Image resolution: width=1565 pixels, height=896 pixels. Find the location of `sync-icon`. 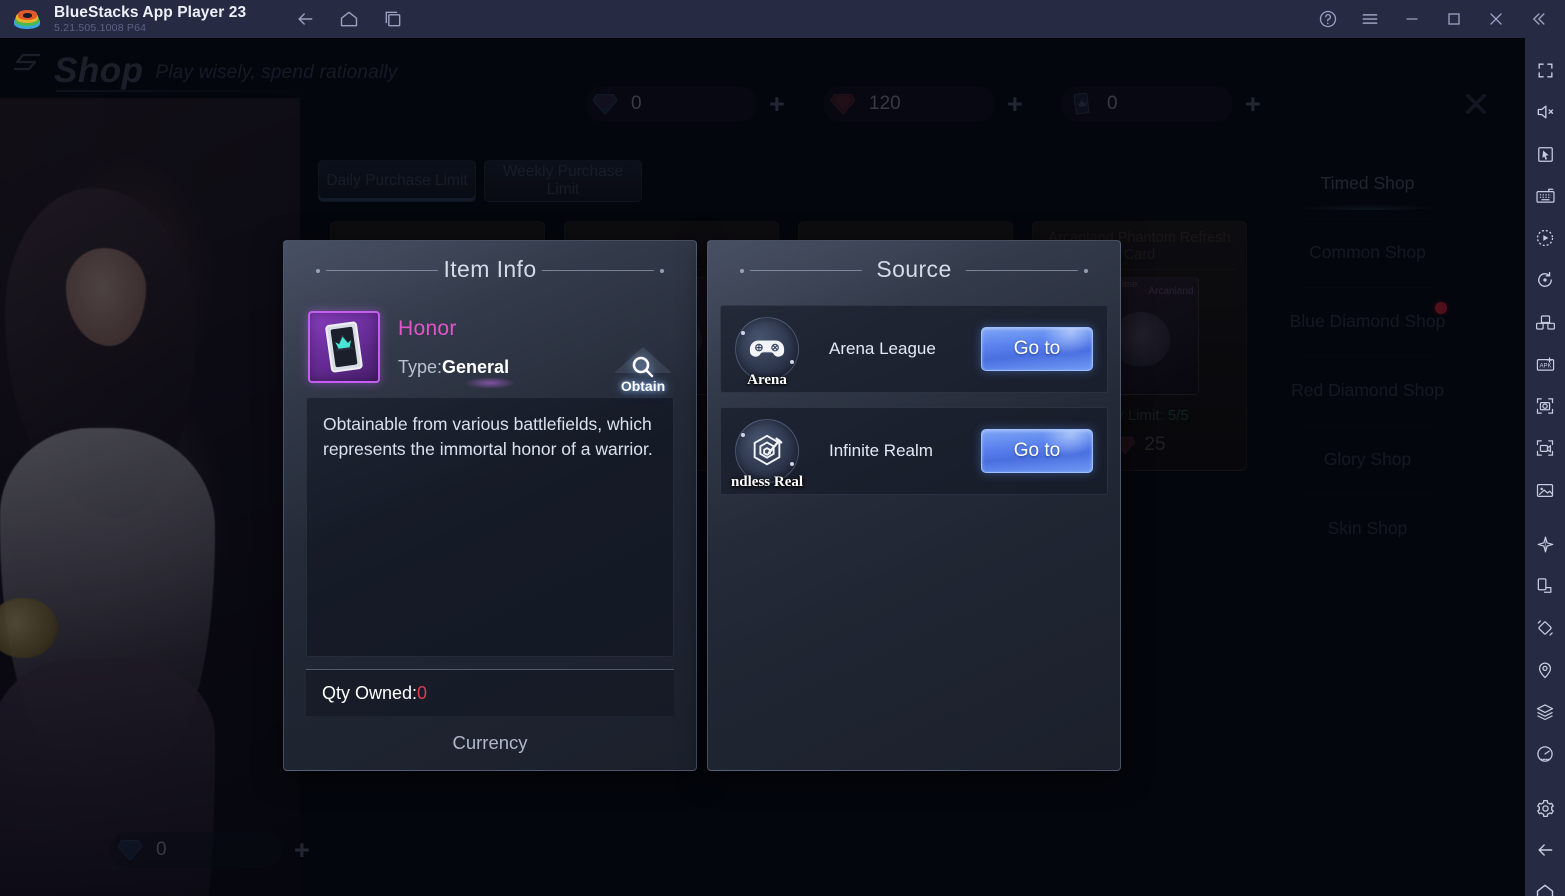

sync-icon is located at coordinates (1545, 280).